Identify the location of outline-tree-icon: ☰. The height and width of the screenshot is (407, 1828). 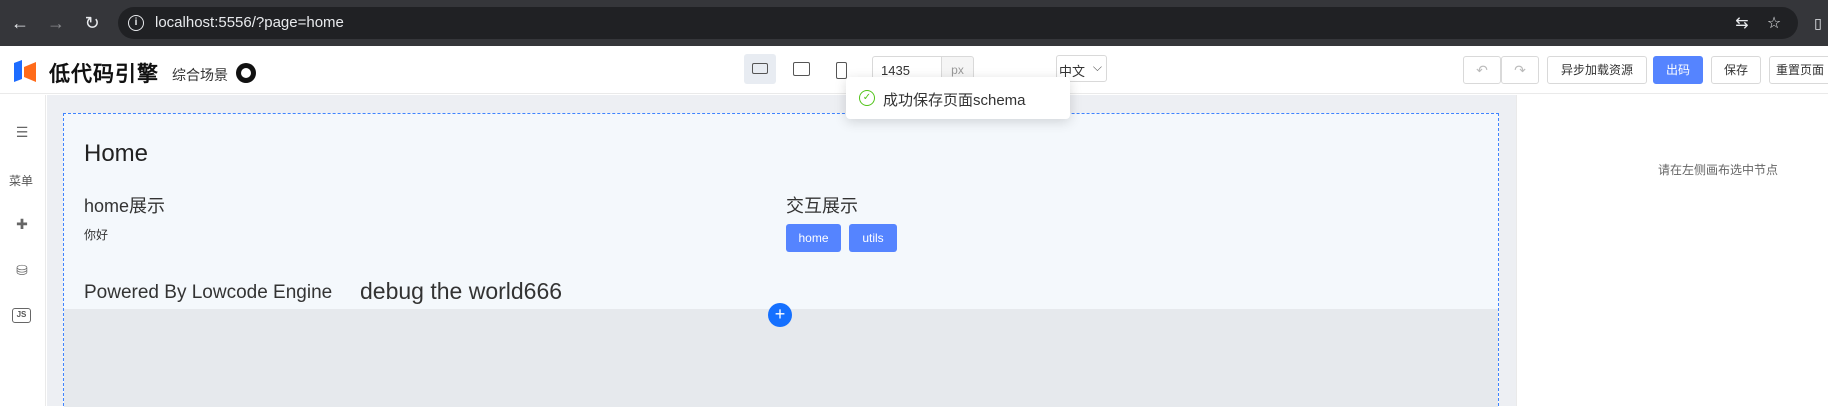
(22, 132).